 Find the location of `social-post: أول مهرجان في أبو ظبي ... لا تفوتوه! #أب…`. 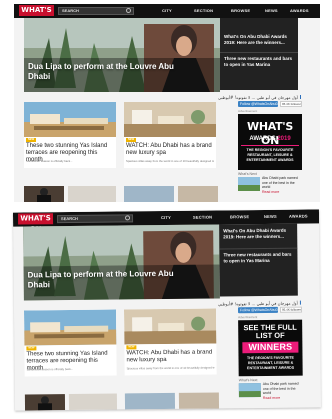

social-post: أول مهرجان في أبو ظبي ... لا تفوتوه! #أب… is located at coordinates (259, 97).